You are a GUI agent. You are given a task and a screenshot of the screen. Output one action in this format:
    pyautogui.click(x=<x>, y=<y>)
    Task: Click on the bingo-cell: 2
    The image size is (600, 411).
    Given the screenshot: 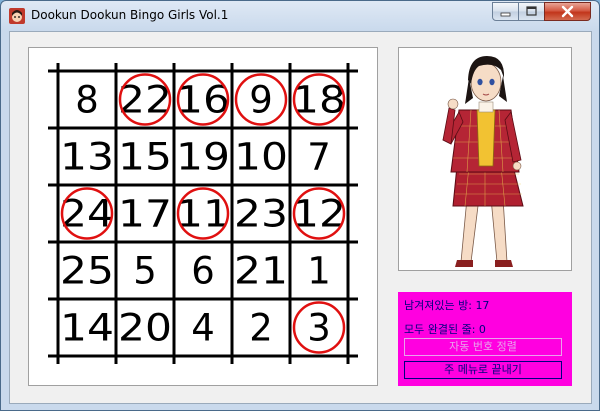 What is the action you would take?
    pyautogui.click(x=261, y=327)
    